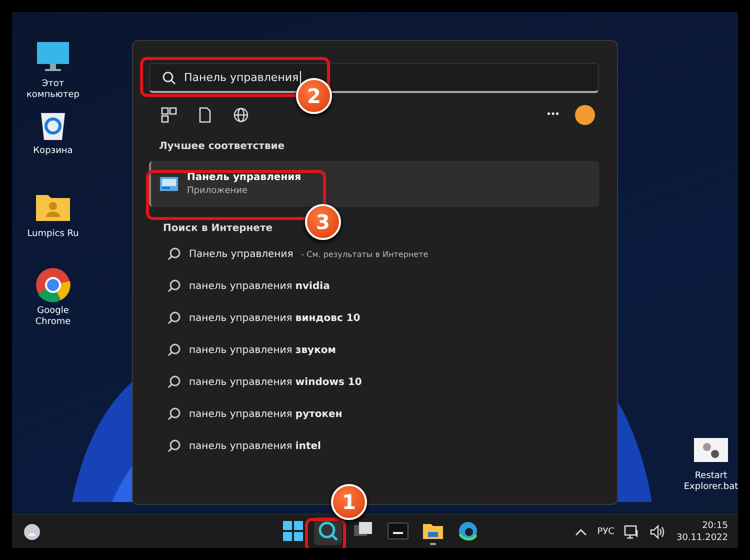  What do you see at coordinates (53, 151) in the screenshot?
I see `icon-label: Корзина` at bounding box center [53, 151].